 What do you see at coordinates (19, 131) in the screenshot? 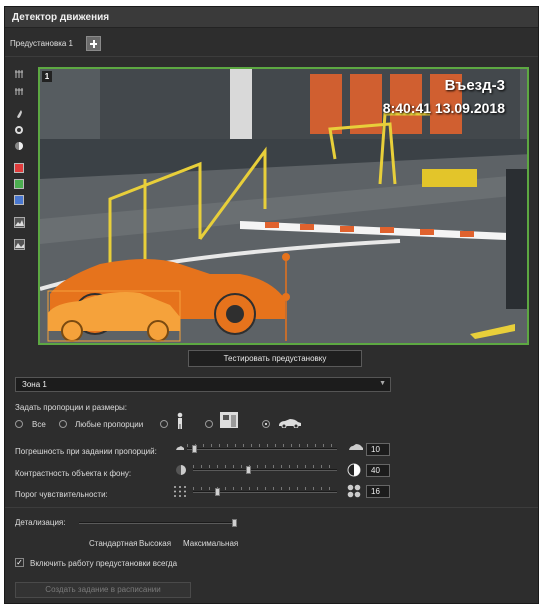
I see `circle-icon` at bounding box center [19, 131].